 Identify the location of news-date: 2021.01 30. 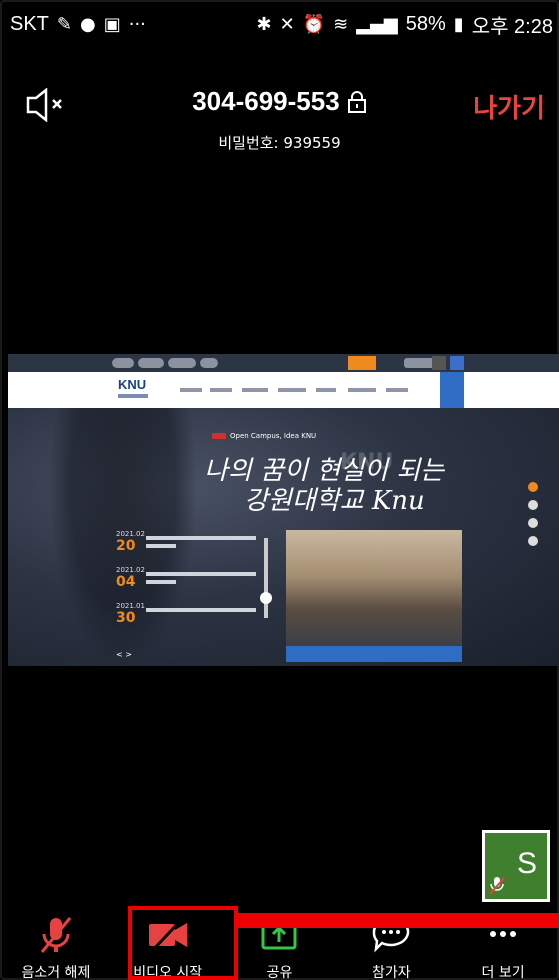
(130, 614).